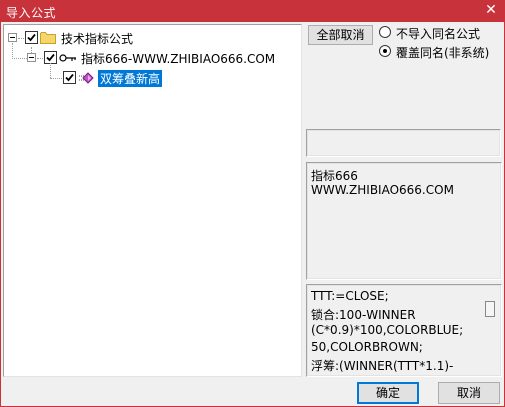 The height and width of the screenshot is (407, 505). I want to click on cancel-all-label: 全部取消, so click(340, 35).